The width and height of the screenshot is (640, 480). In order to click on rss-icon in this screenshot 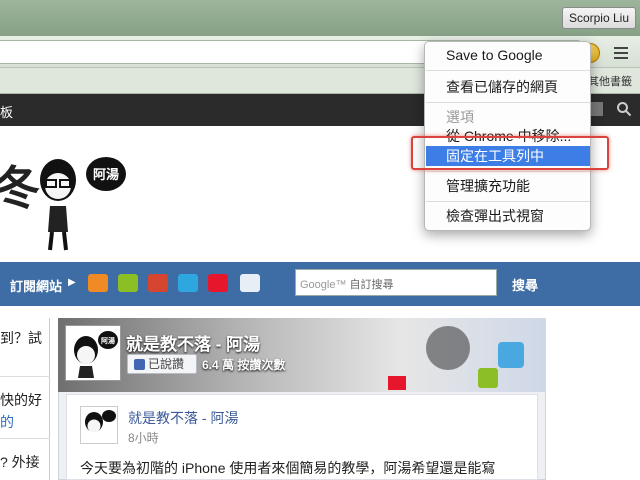, I will do `click(98, 283)`.